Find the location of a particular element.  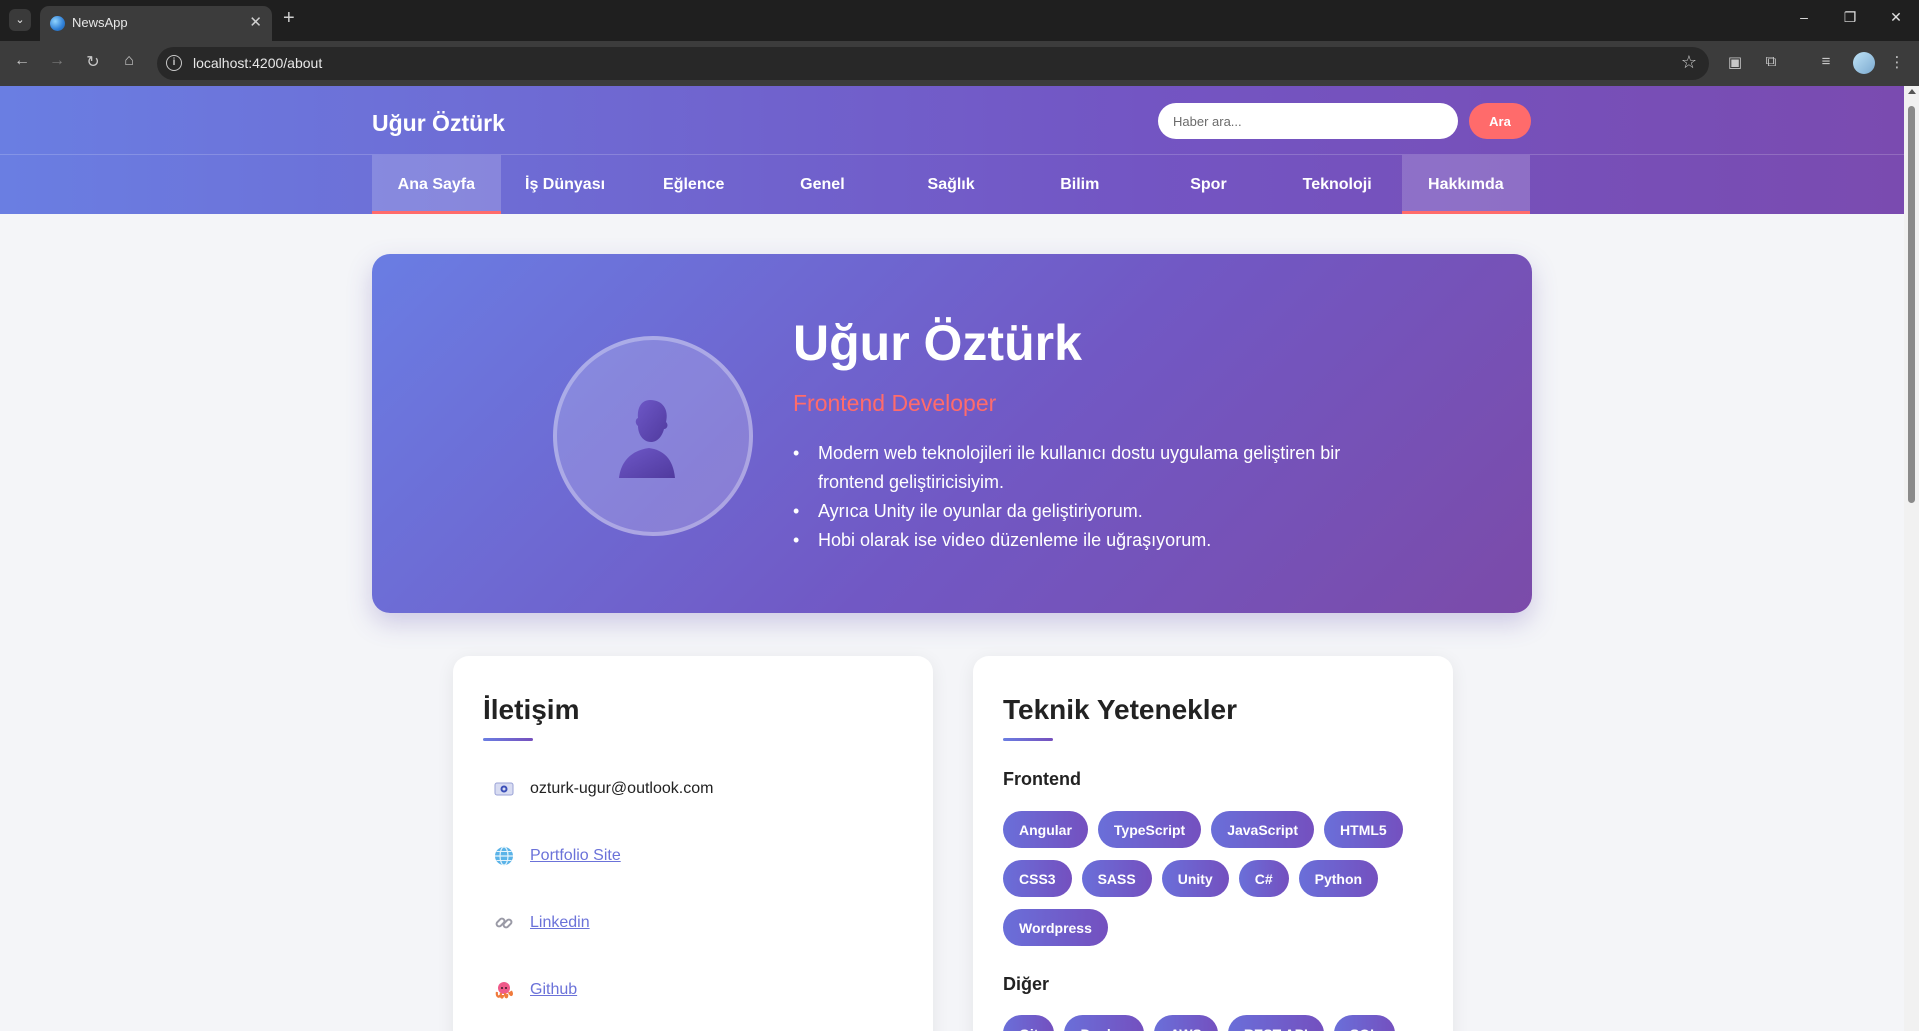

new-tab-plus-icon: + is located at coordinates (289, 18).